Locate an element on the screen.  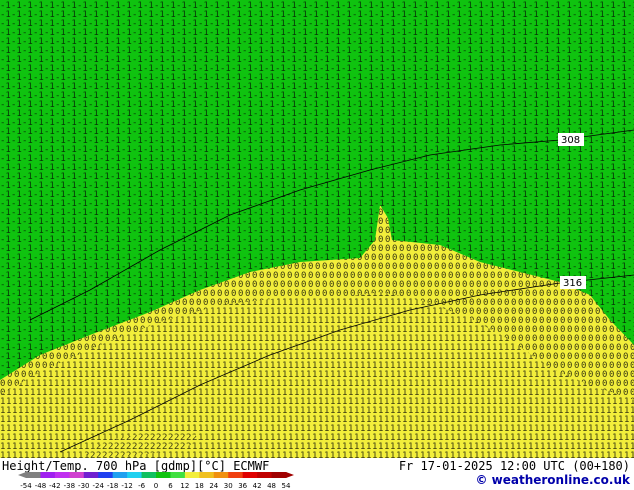
svg-text: 308 is located at coordinates (570, 140).